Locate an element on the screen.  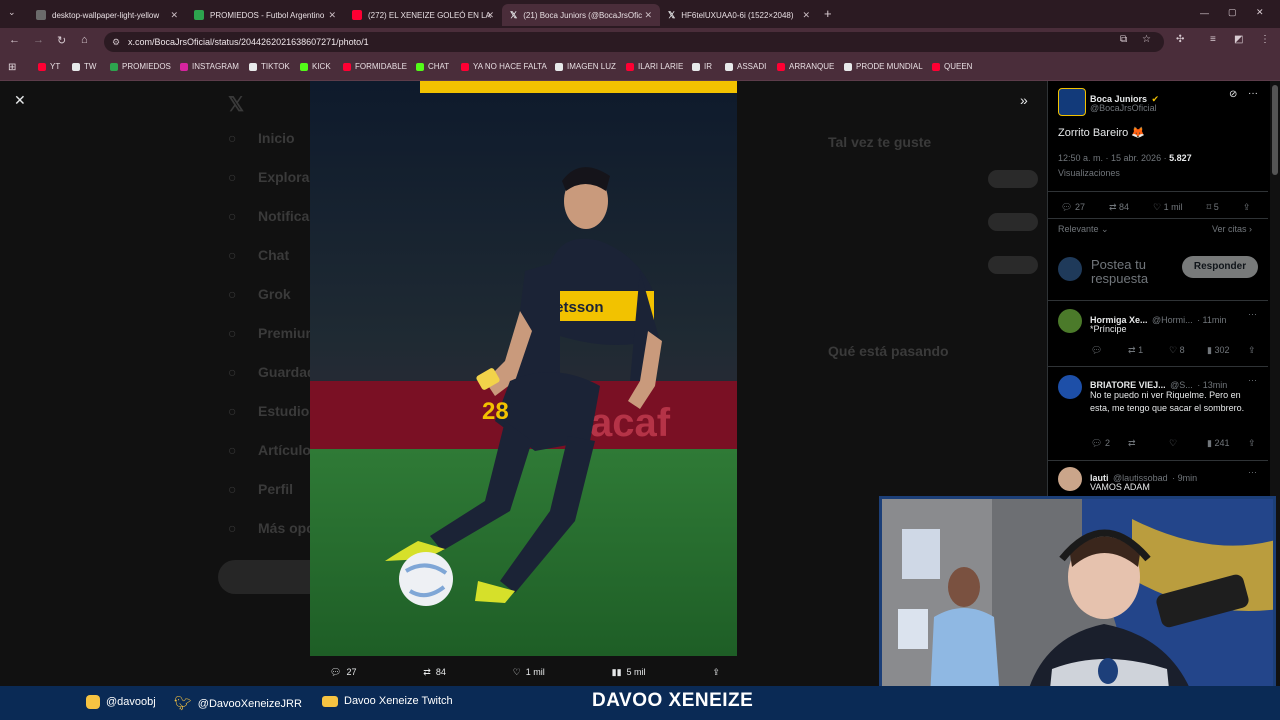
bookmark-promiedos: PROMIEDOS is located at coordinates (140, 66).